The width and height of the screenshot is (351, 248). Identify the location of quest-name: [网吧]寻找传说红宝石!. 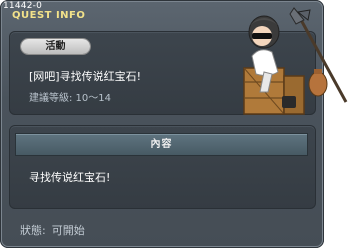
(85, 76).